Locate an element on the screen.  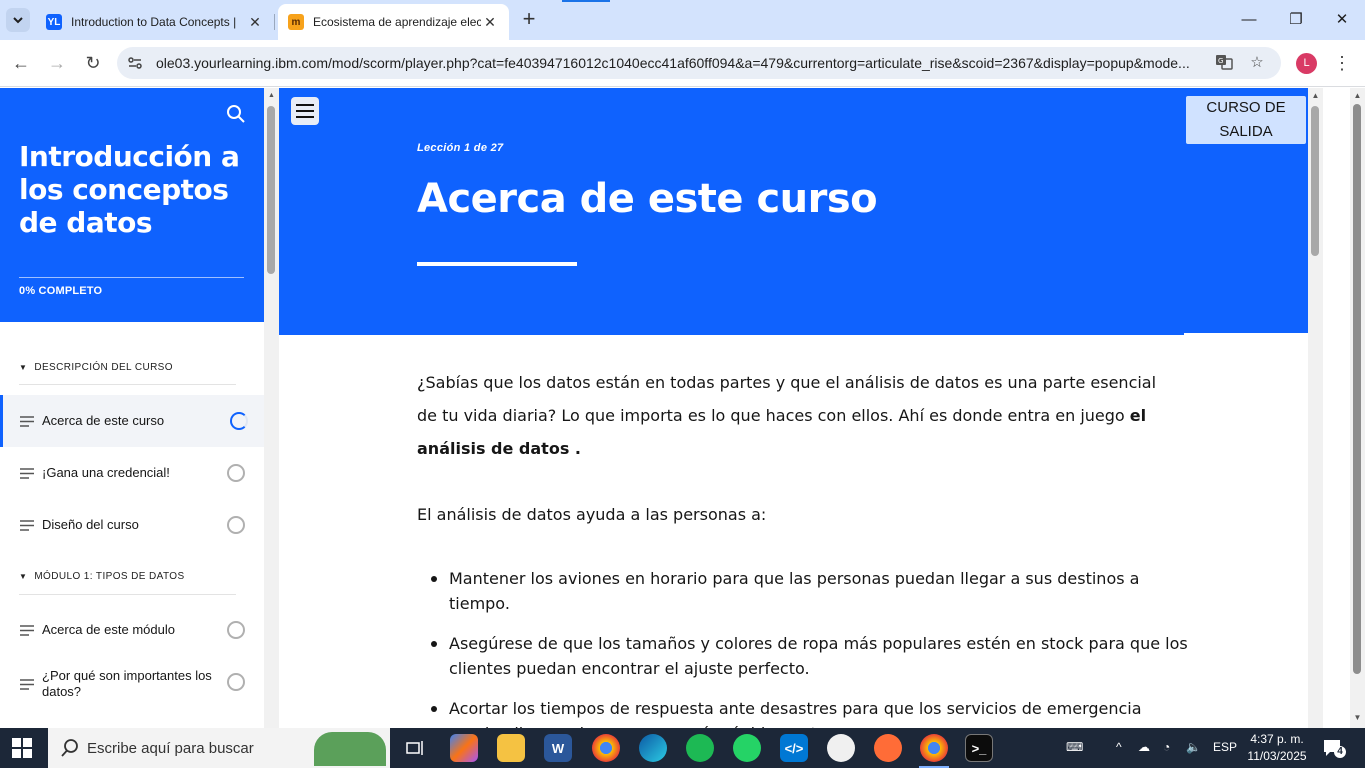
svg-text: G is located at coordinates (1220, 61).